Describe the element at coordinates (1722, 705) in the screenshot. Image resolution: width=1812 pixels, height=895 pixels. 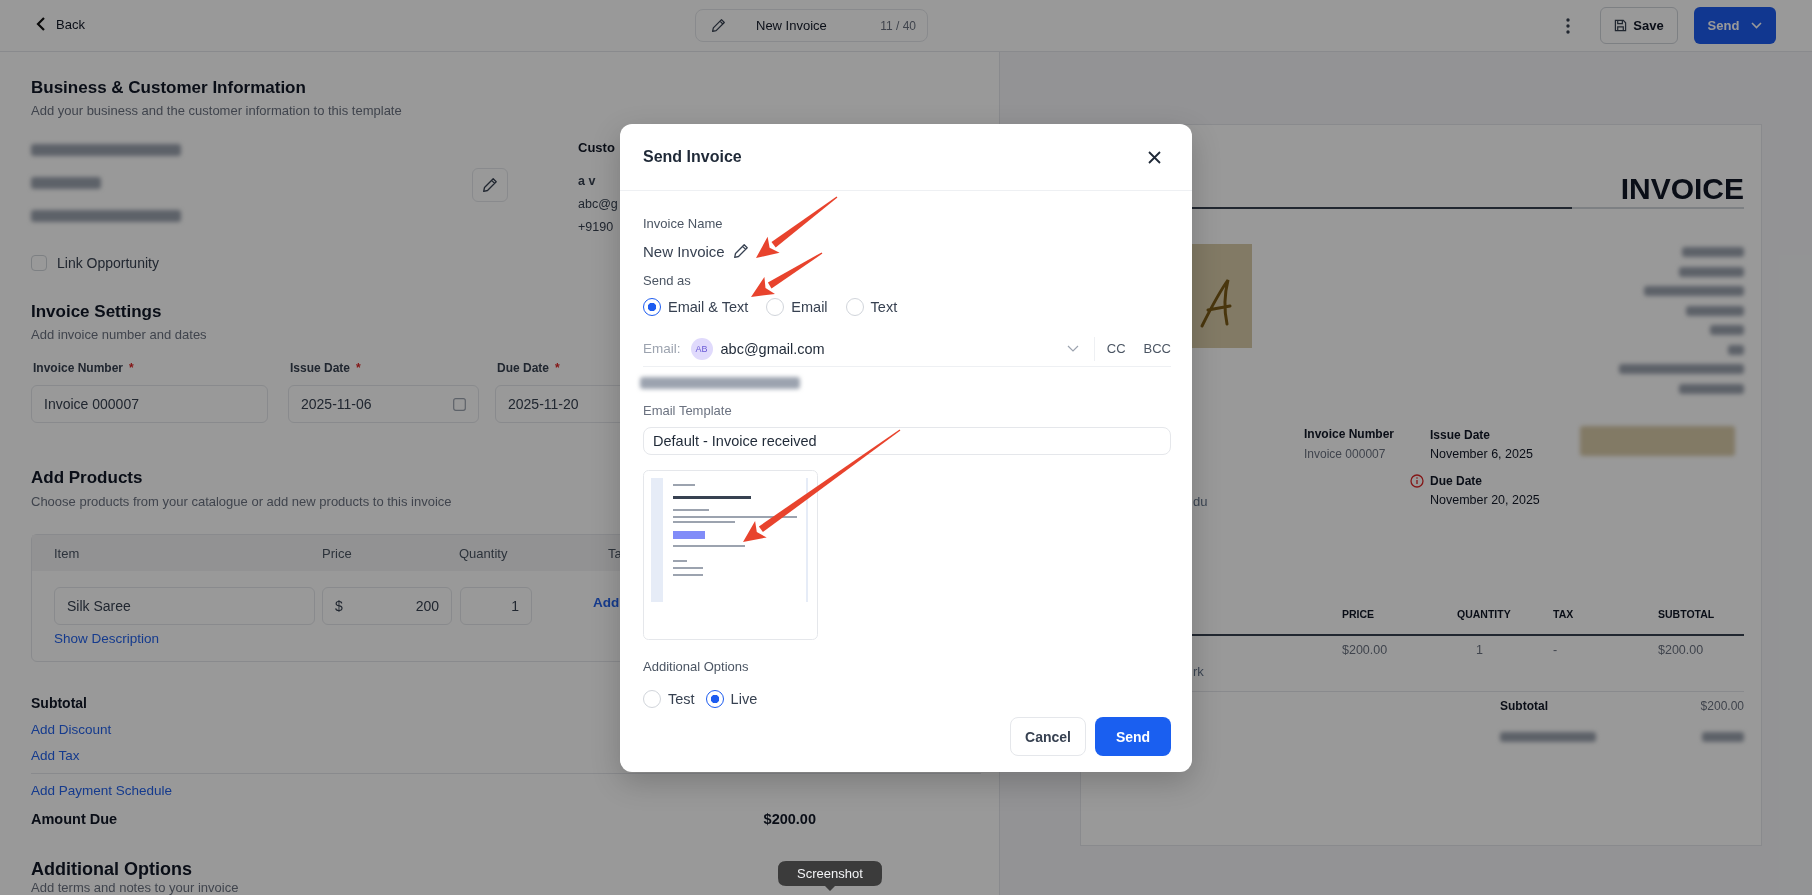
I see `subtotal-value: $200.00` at that location.